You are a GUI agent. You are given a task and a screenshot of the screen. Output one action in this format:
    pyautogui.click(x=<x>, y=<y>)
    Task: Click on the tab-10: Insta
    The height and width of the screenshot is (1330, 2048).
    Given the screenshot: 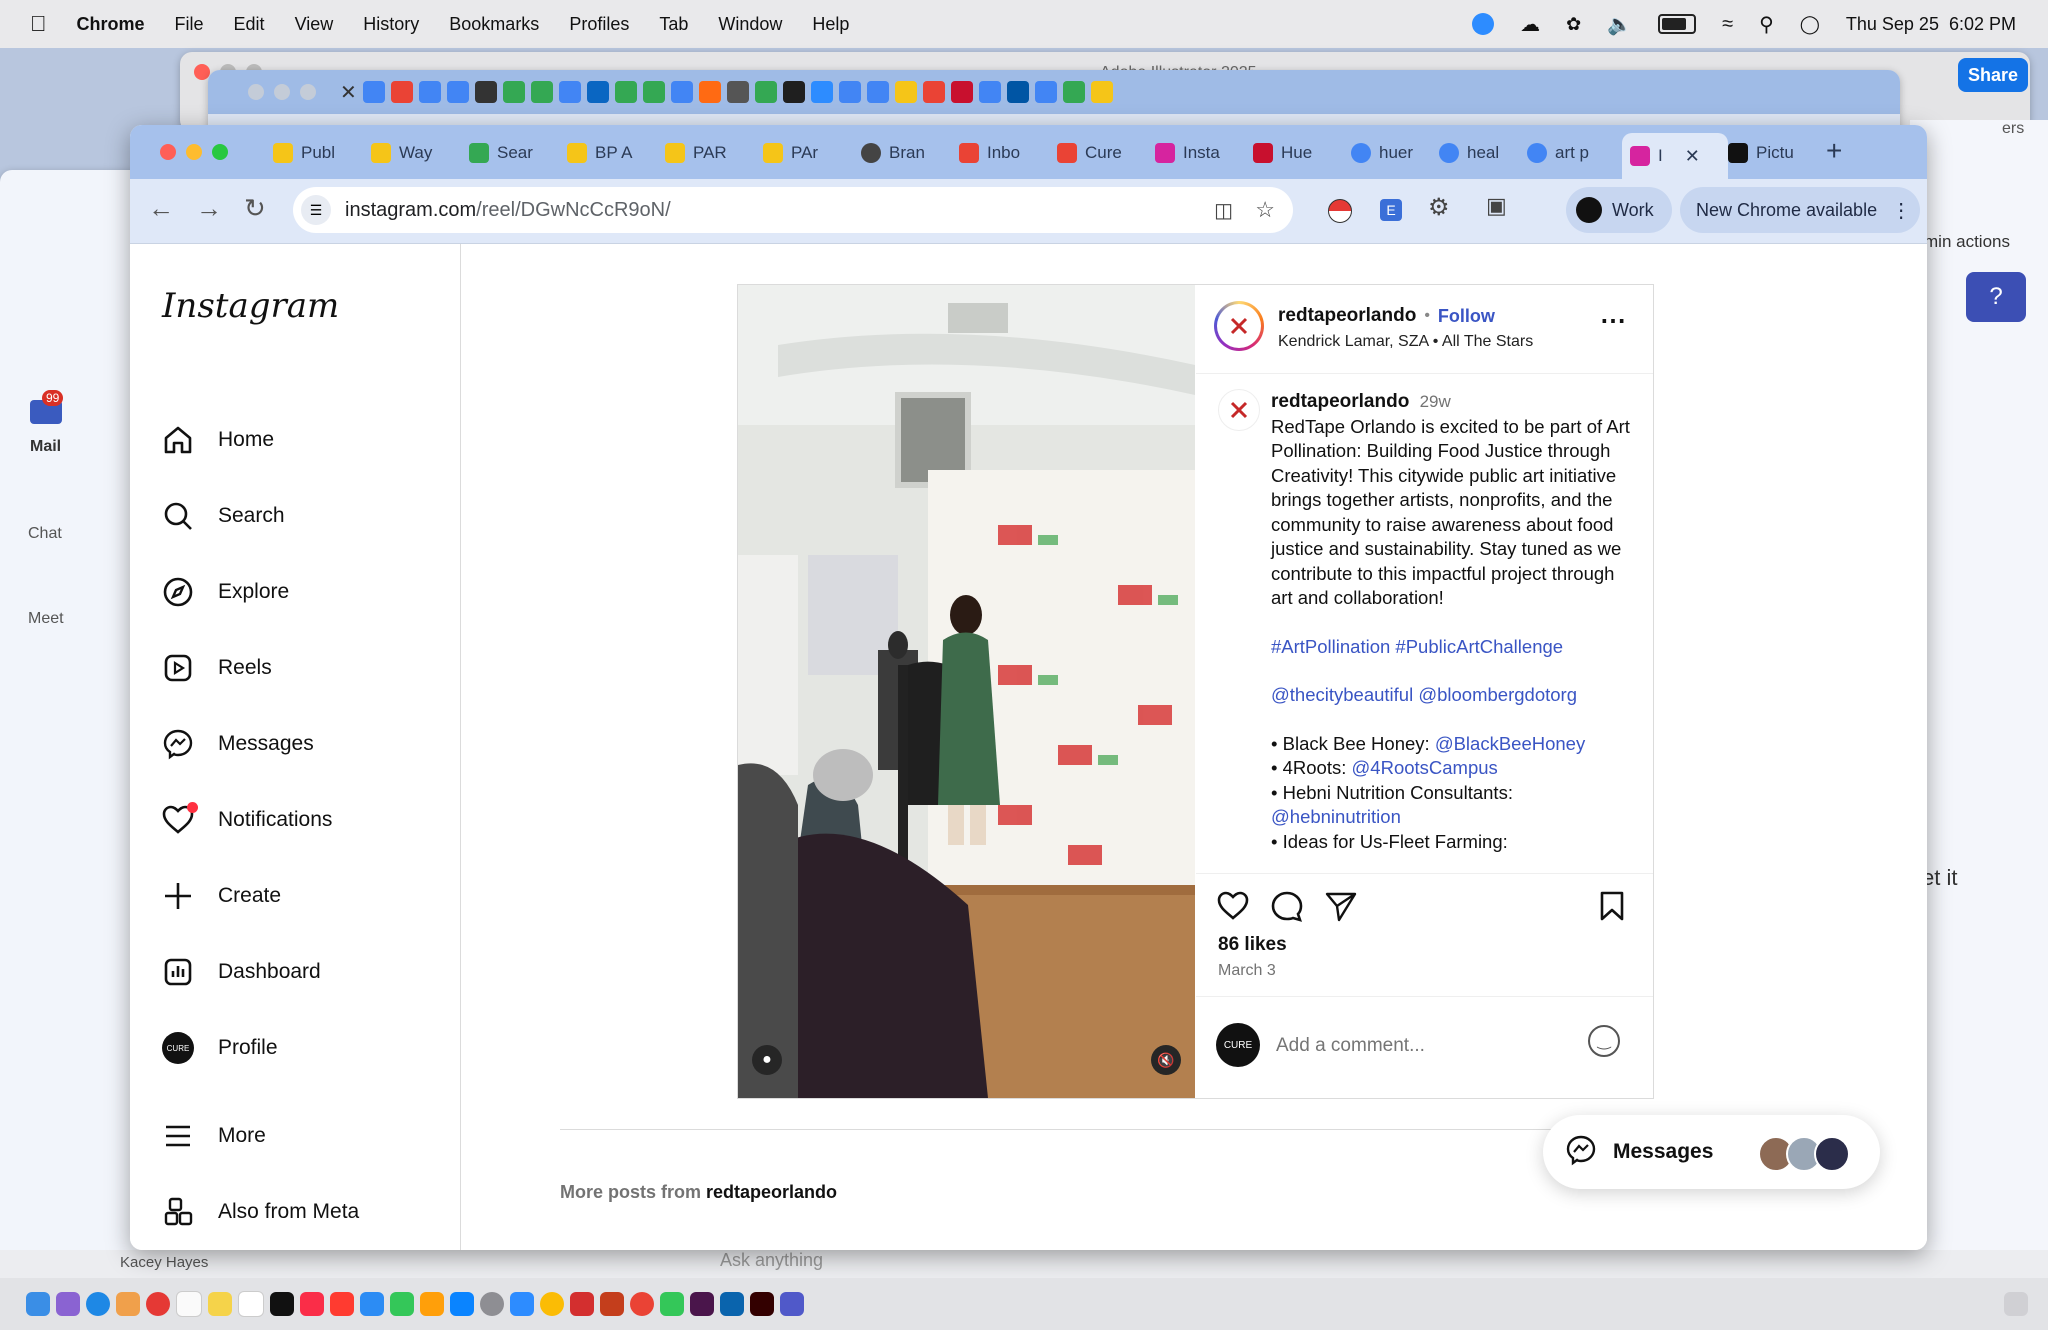 What is the action you would take?
    pyautogui.click(x=1187, y=153)
    